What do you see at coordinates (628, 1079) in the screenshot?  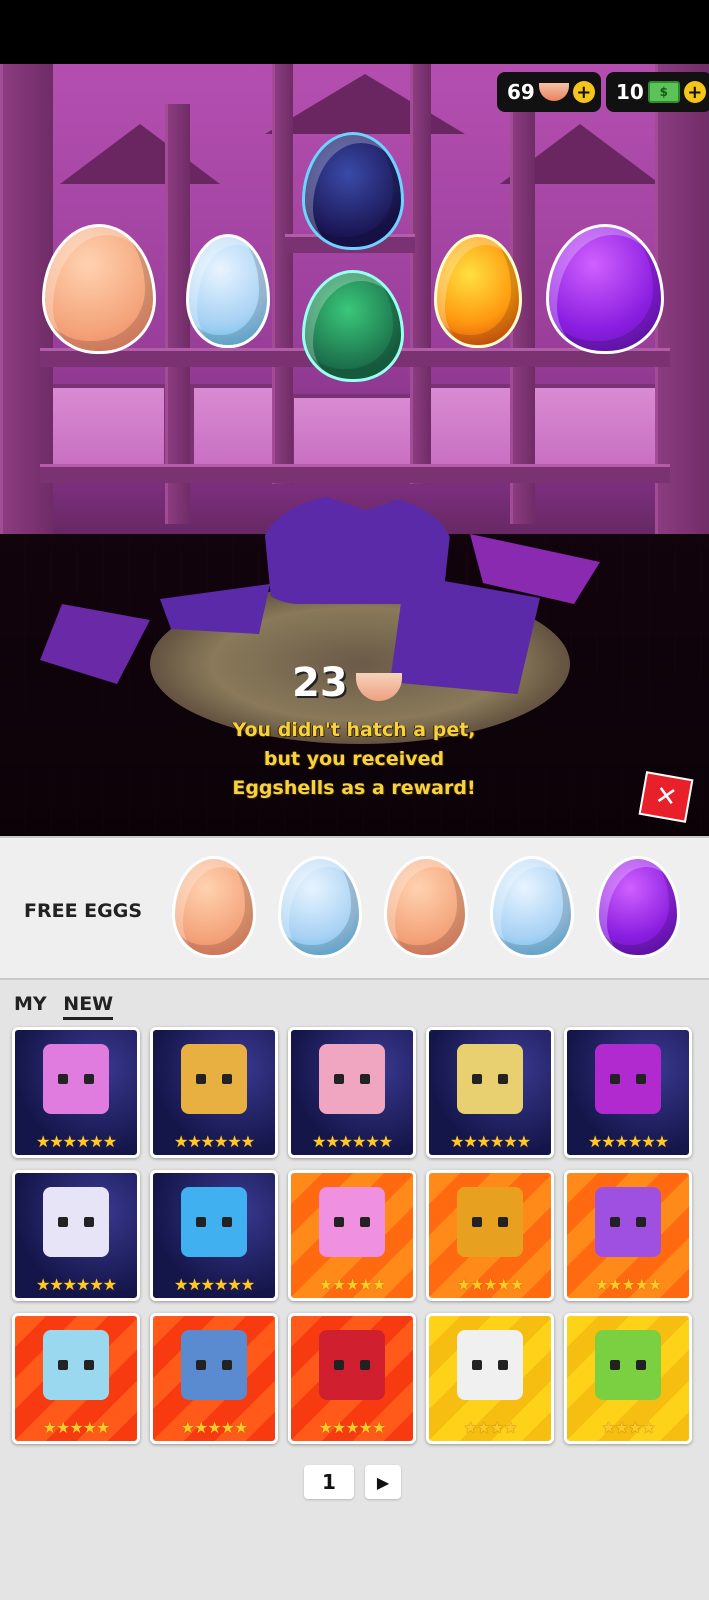 I see `purple-octopus-pet-icon` at bounding box center [628, 1079].